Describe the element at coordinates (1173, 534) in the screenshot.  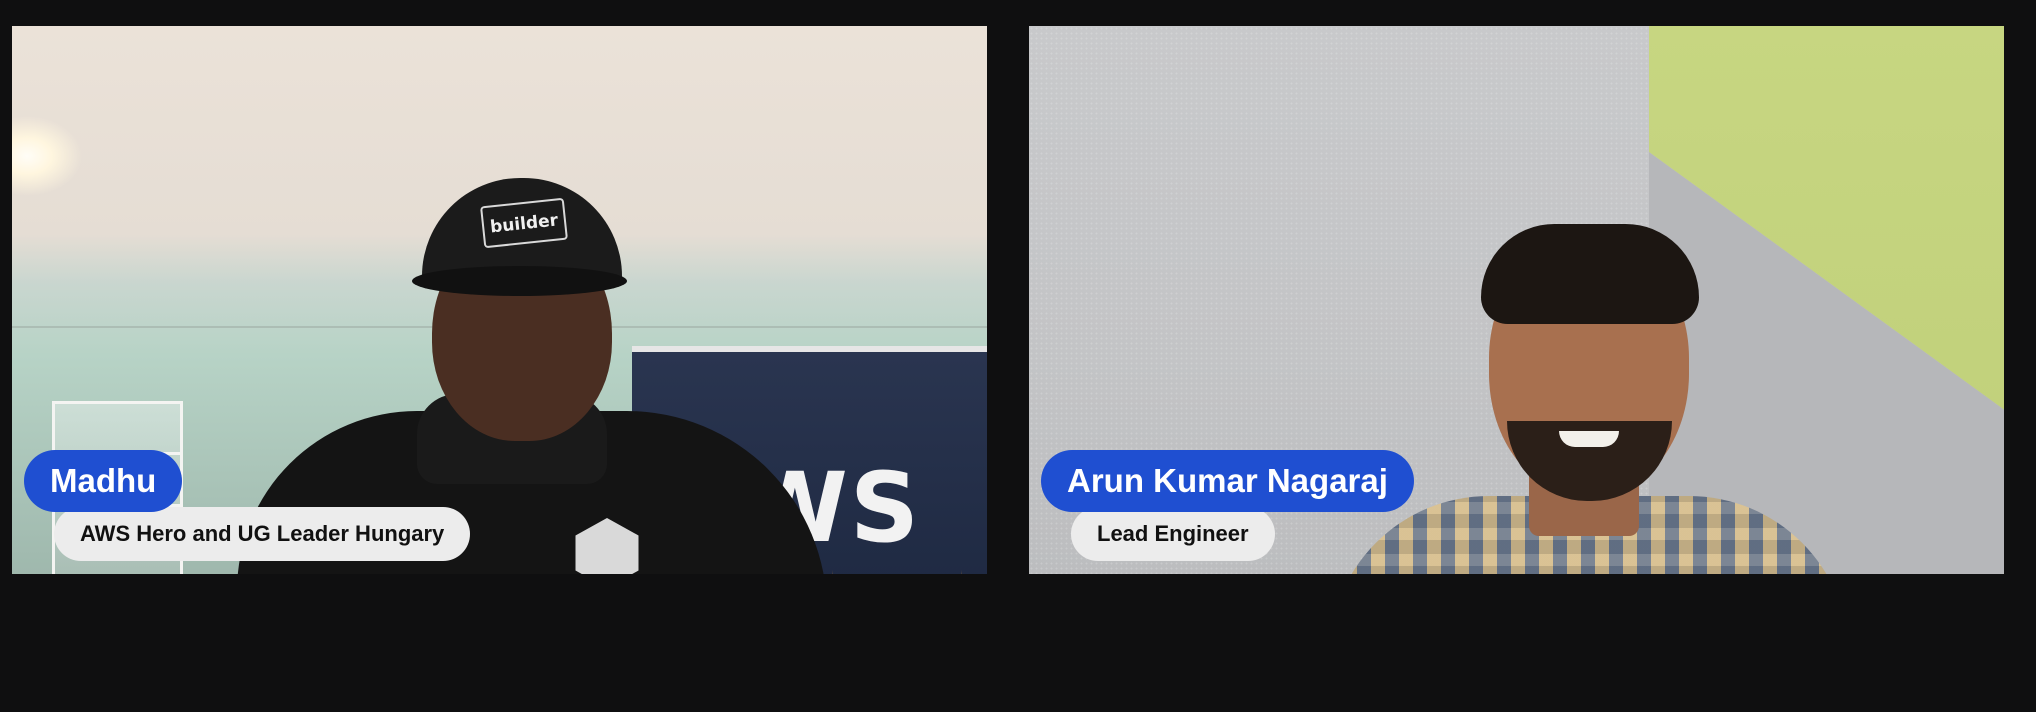
I see `participant-title-label: Lead Engineer` at that location.